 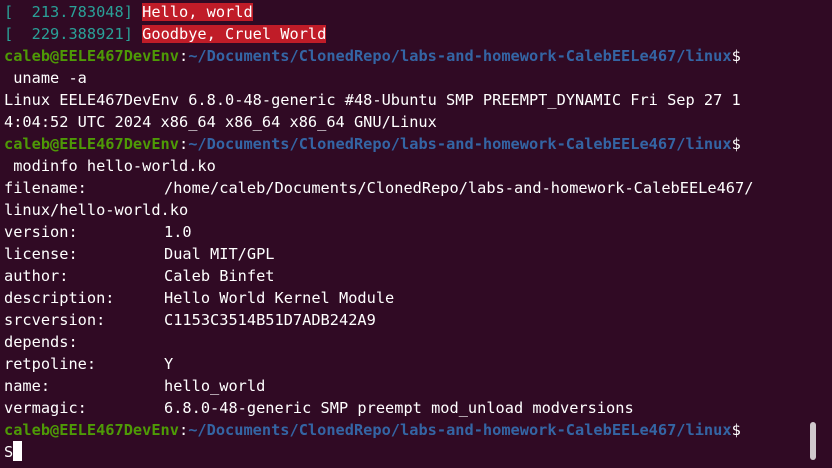 What do you see at coordinates (55, 320) in the screenshot?
I see `modinfo-key: srcversion:` at bounding box center [55, 320].